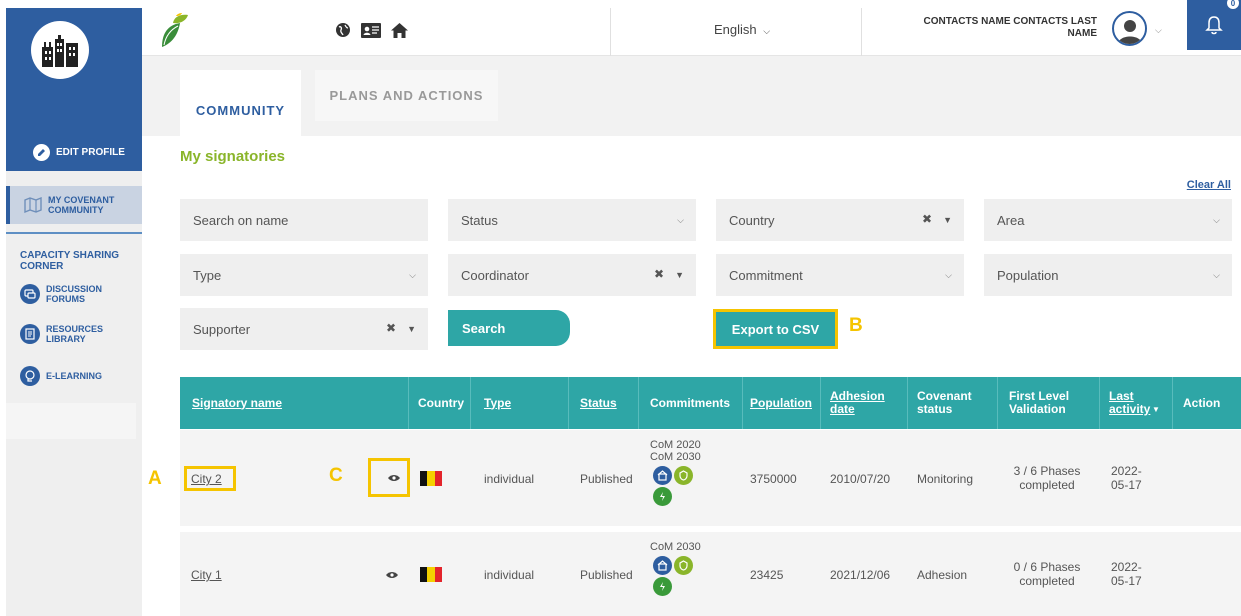 The width and height of the screenshot is (1241, 616). I want to click on type-select: Type ⌵, so click(304, 275).